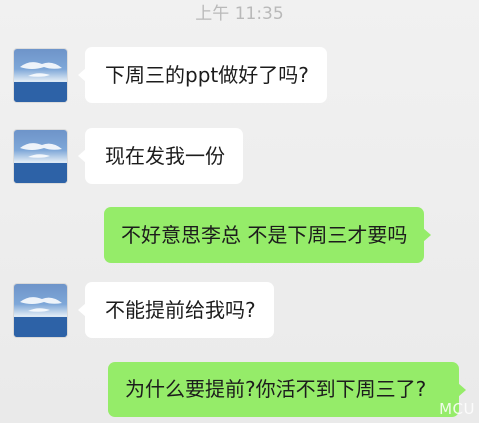 This screenshot has height=423, width=479. What do you see at coordinates (287, 389) in the screenshot?
I see `outgoing-message: 为什么要提前?你活不到下周三了?` at bounding box center [287, 389].